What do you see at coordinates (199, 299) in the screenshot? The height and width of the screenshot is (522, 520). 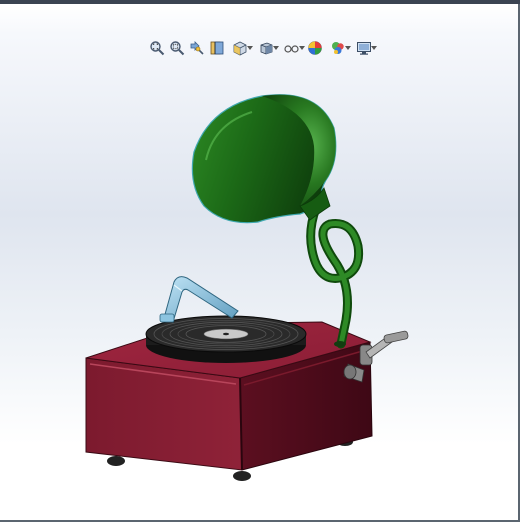 I see `tonearm` at bounding box center [199, 299].